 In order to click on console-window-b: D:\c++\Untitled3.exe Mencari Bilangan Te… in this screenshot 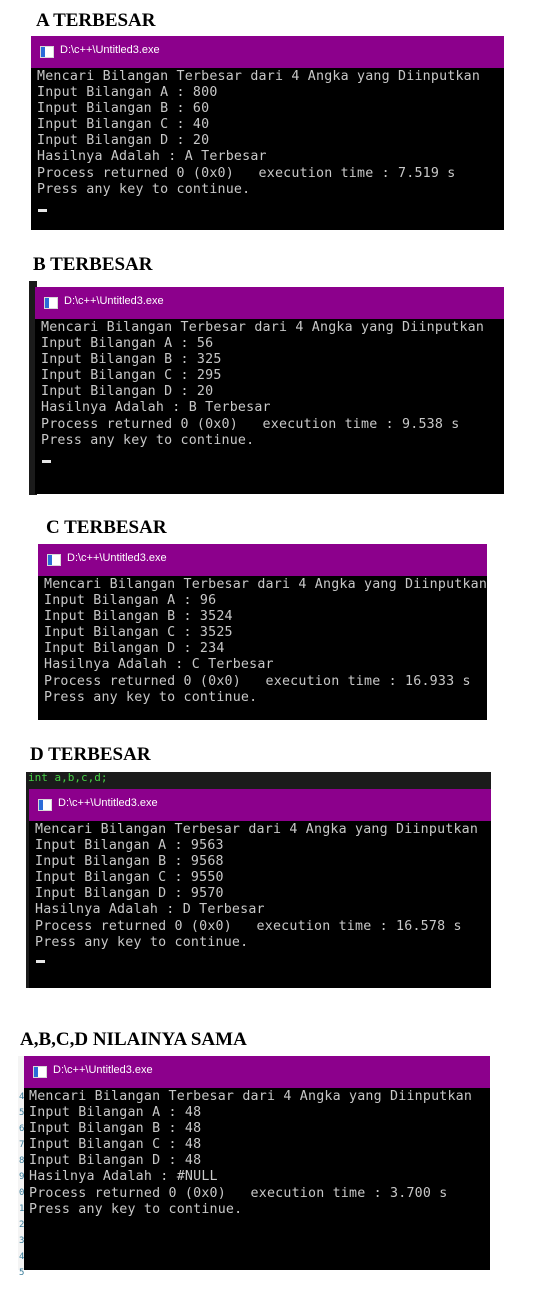, I will do `click(269, 390)`.